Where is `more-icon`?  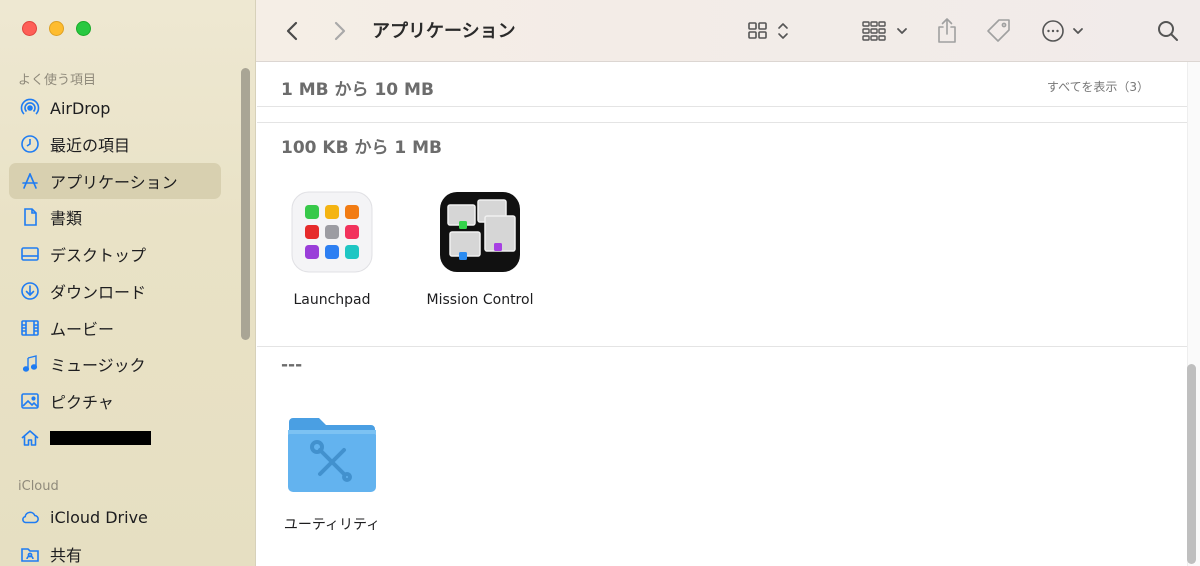
more-icon is located at coordinates (1062, 31).